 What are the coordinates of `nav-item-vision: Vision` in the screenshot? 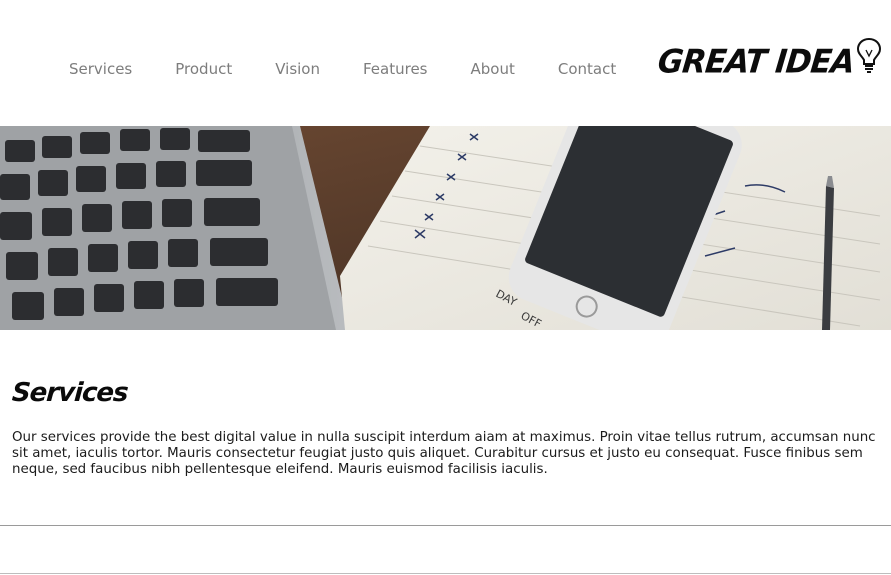 It's located at (297, 69).